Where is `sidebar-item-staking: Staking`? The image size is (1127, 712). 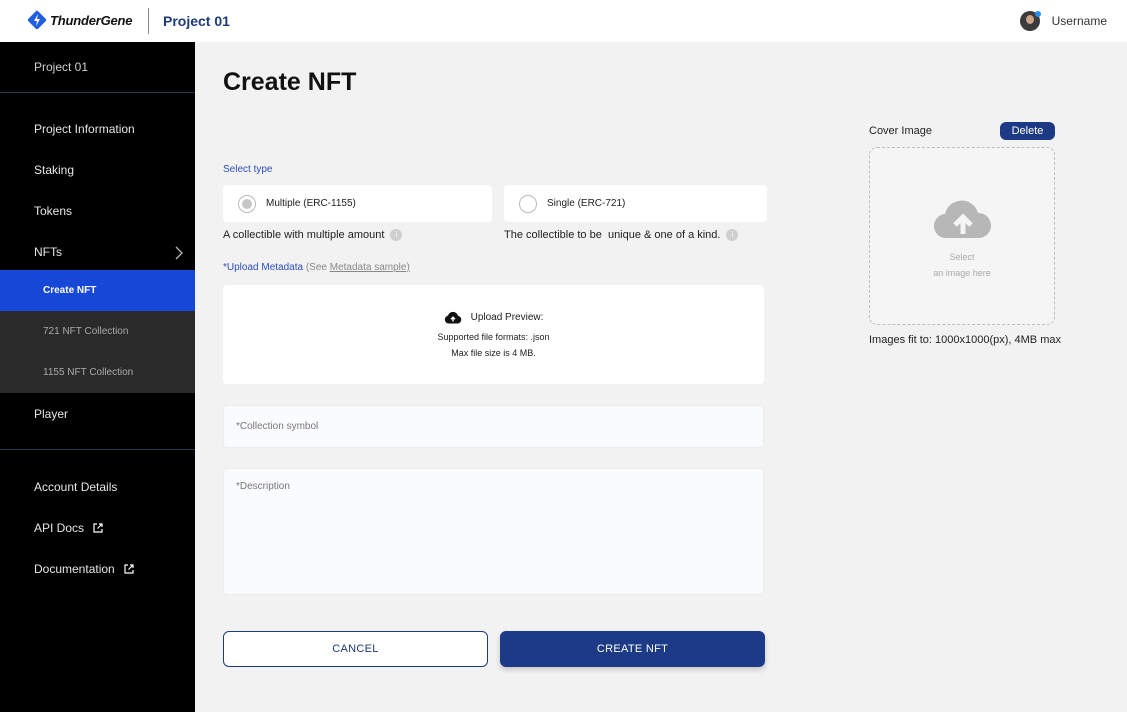
sidebar-item-staking: Staking is located at coordinates (97, 170).